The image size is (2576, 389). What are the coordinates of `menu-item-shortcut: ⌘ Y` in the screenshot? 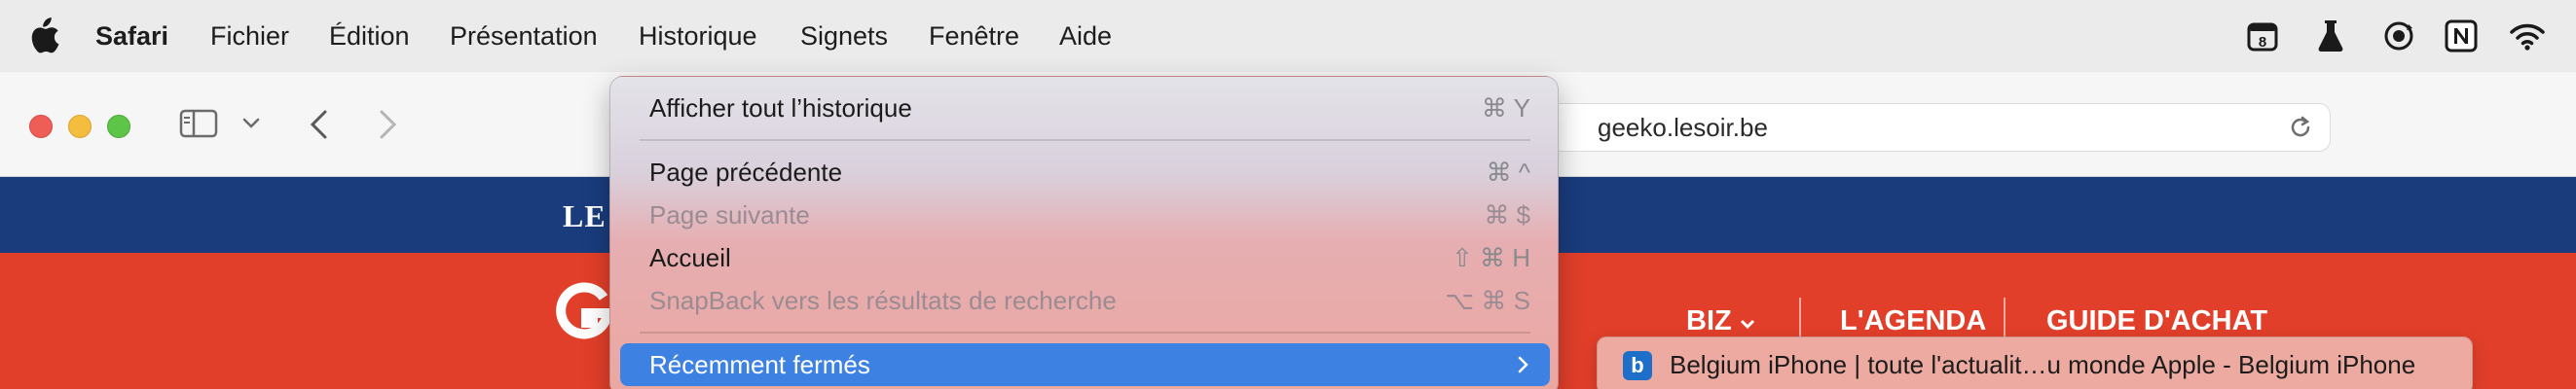 It's located at (1505, 108).